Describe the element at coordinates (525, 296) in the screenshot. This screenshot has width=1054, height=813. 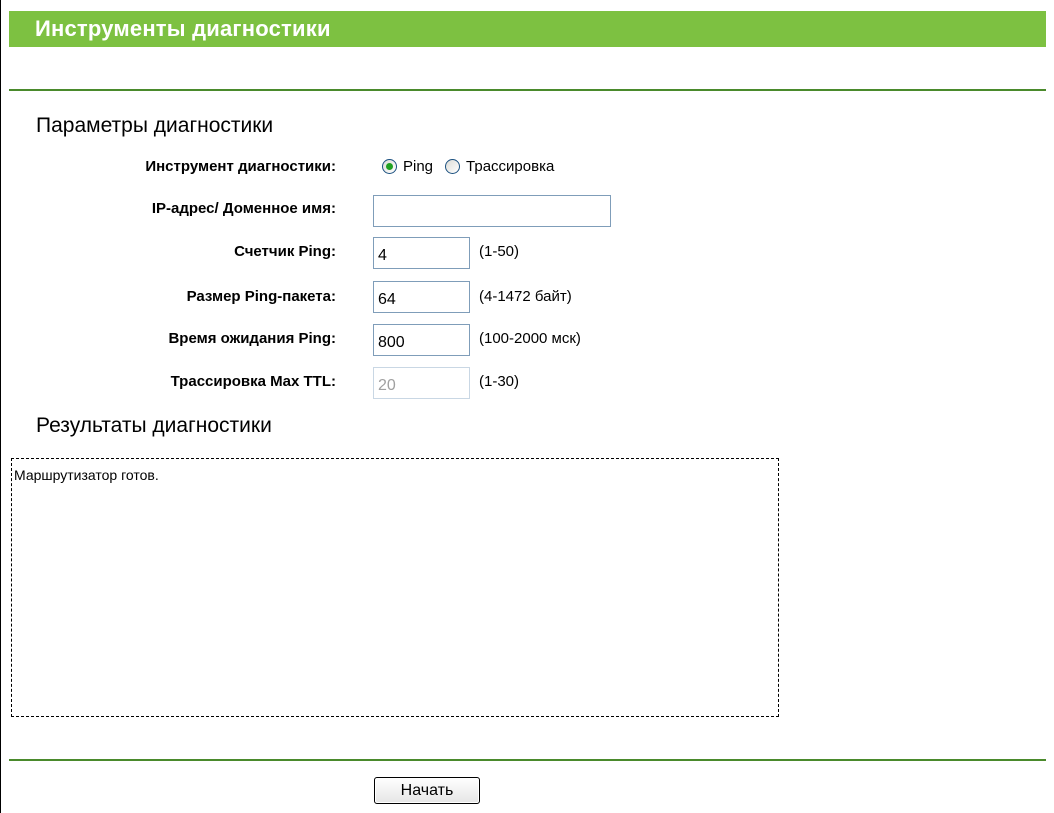
I see `ping-size-hint: (4-1472 байт)` at that location.